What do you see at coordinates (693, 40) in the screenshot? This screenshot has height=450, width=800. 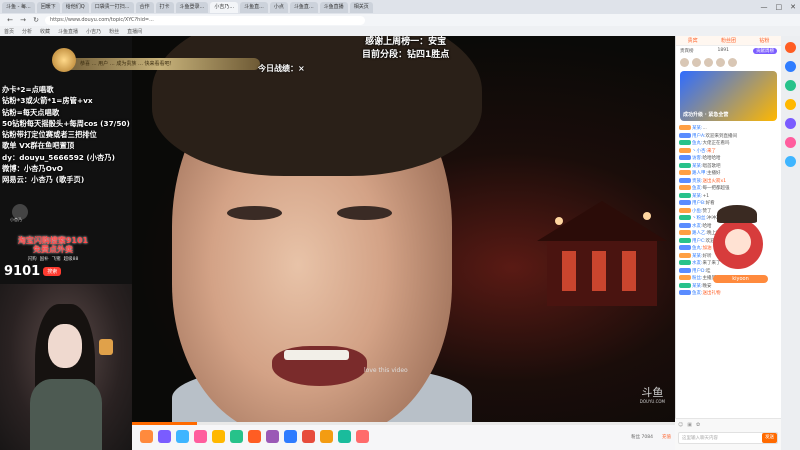 I see `panel-tab: 贵宾` at bounding box center [693, 40].